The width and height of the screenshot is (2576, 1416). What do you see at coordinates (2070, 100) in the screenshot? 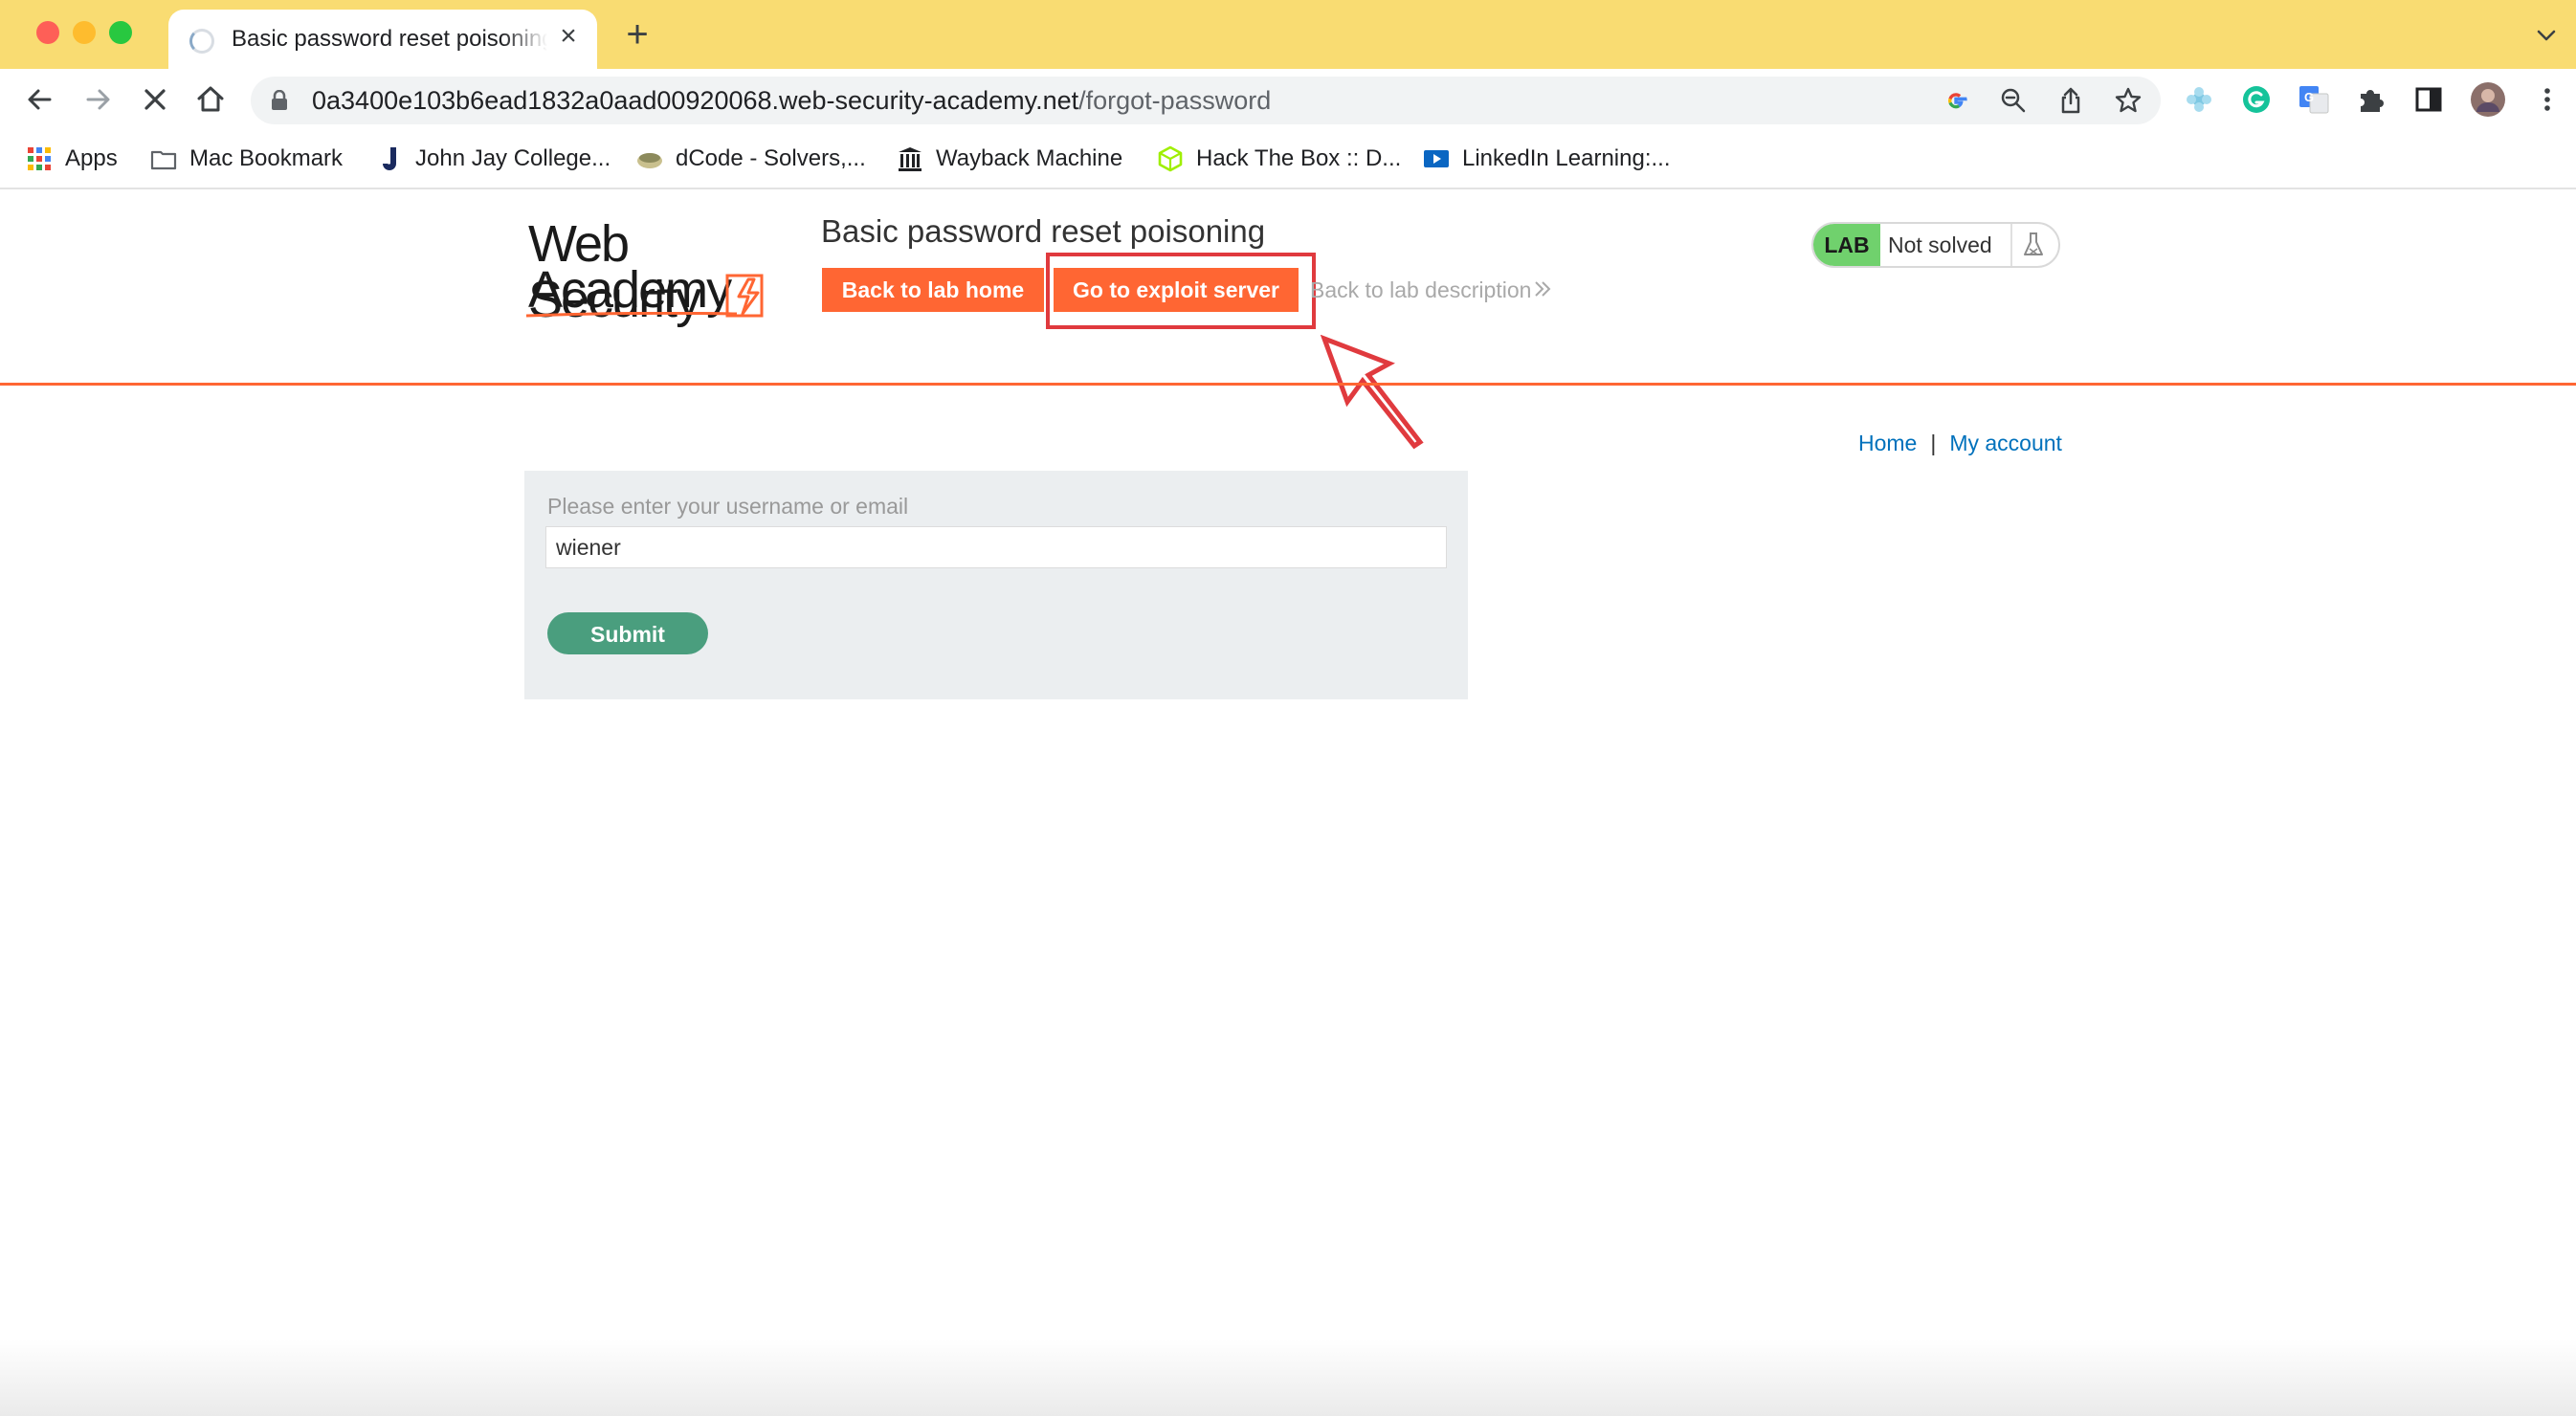
I see `share-icon` at bounding box center [2070, 100].